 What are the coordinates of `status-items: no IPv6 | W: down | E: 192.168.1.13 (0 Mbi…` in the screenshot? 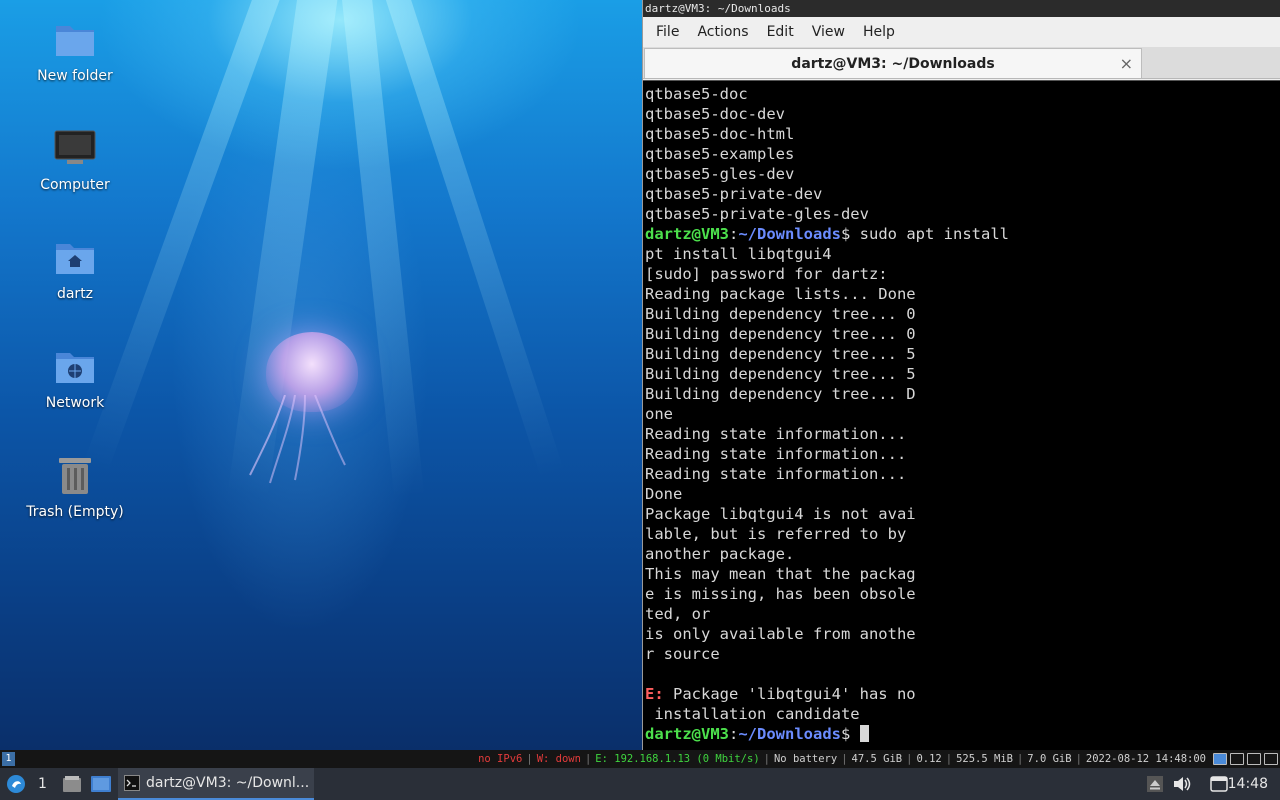 It's located at (842, 759).